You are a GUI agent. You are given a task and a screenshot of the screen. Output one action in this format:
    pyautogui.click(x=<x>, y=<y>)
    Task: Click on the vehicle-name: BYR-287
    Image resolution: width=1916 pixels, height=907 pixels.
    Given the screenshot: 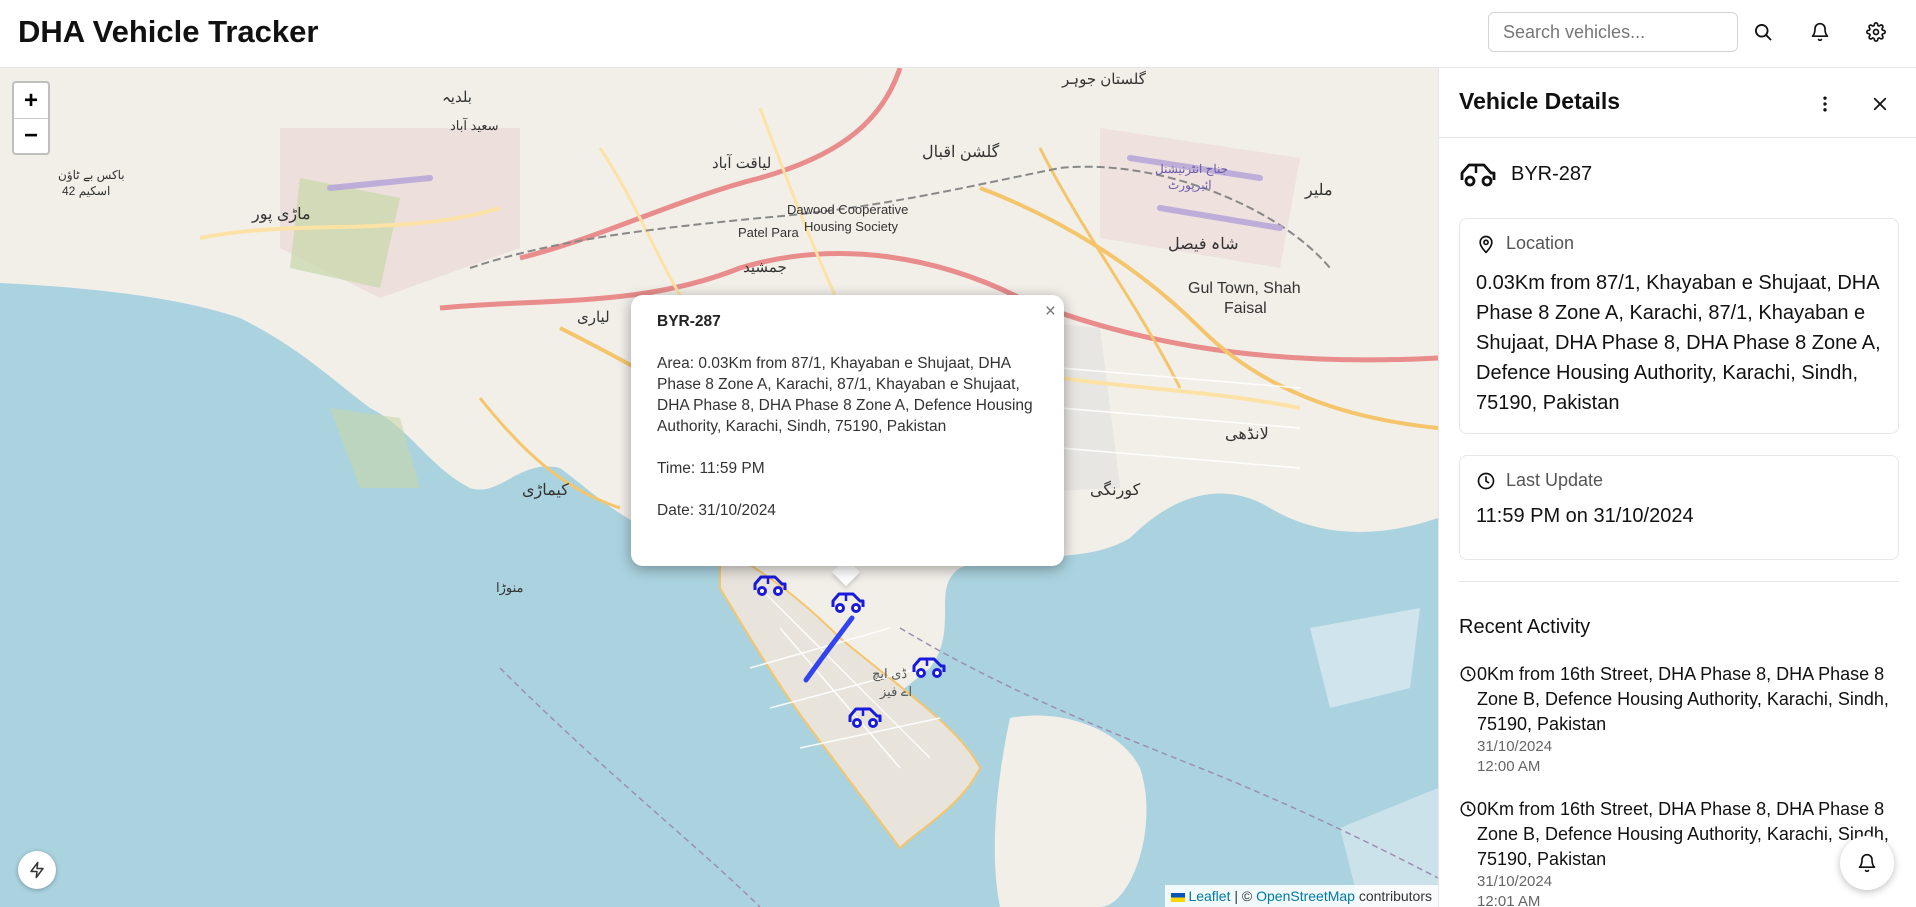 What is the action you would take?
    pyautogui.click(x=1552, y=173)
    